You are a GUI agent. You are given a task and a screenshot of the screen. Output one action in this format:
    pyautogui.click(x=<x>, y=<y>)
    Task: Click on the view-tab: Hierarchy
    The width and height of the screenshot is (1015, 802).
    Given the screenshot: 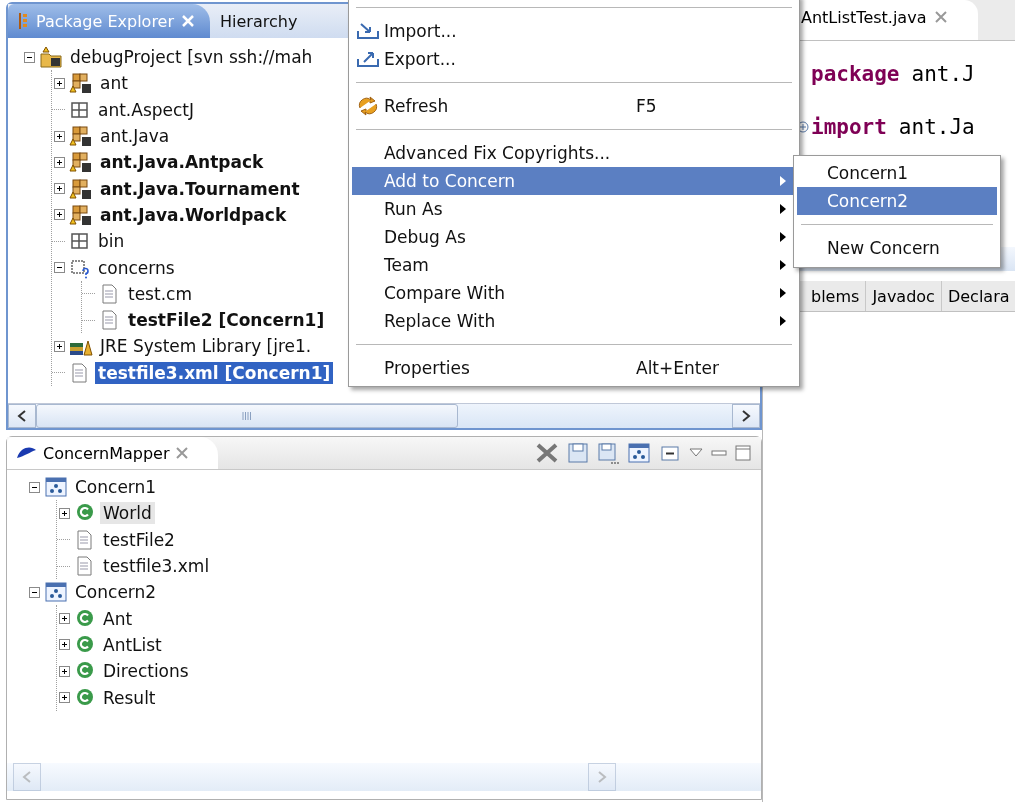 What is the action you would take?
    pyautogui.click(x=262, y=21)
    